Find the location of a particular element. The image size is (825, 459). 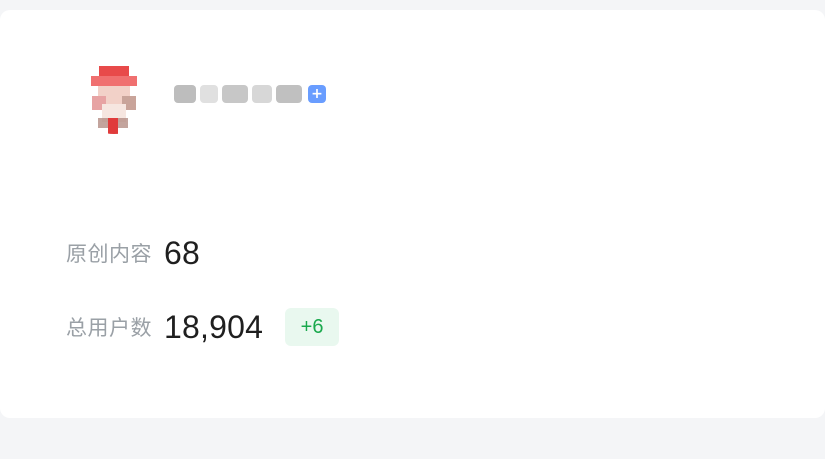

stat-row-total-users: 总用户数 18,904 +6 is located at coordinates (316, 327).